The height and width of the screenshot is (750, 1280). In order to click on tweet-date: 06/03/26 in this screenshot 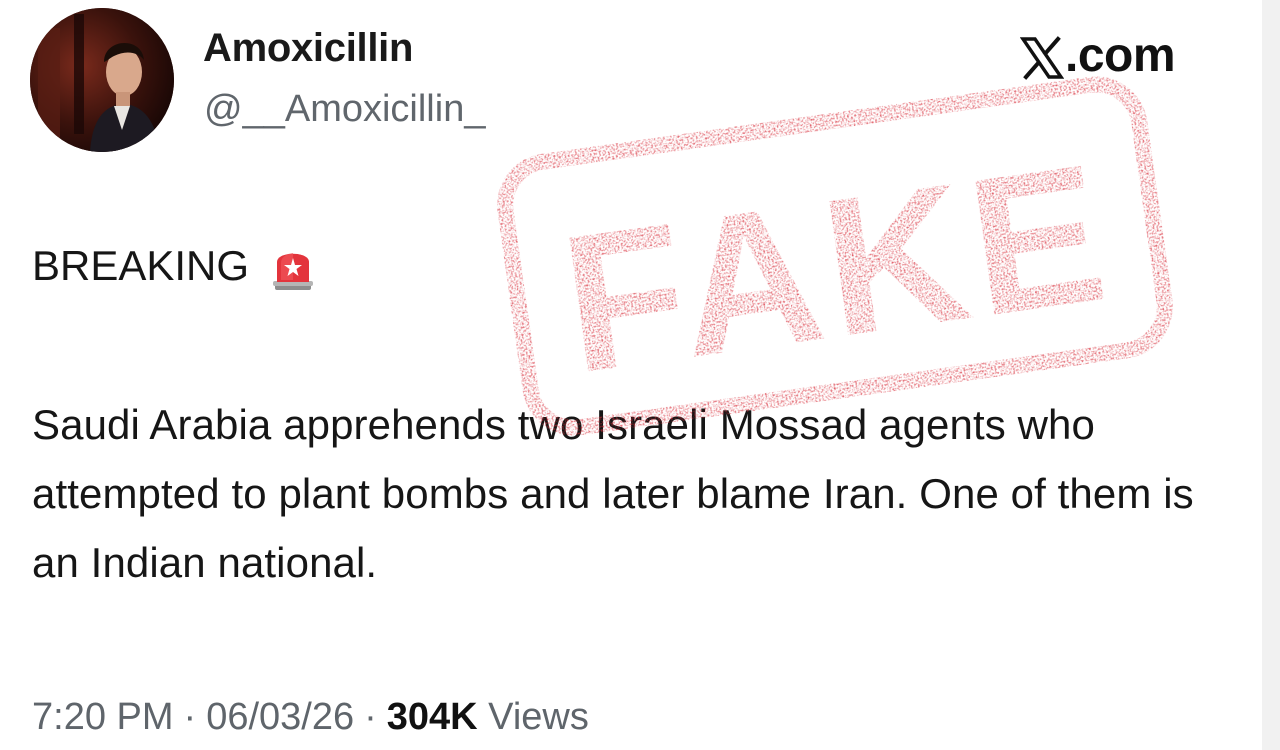, I will do `click(280, 717)`.